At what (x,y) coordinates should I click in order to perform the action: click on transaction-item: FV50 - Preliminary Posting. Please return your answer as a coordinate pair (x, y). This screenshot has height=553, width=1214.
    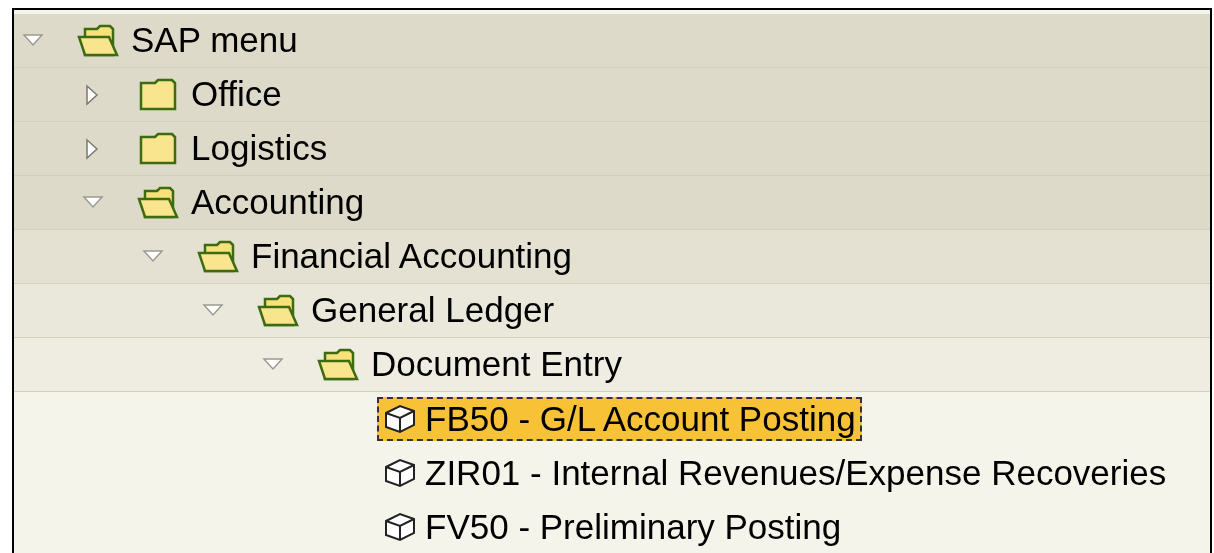
    Looking at the image, I should click on (612, 527).